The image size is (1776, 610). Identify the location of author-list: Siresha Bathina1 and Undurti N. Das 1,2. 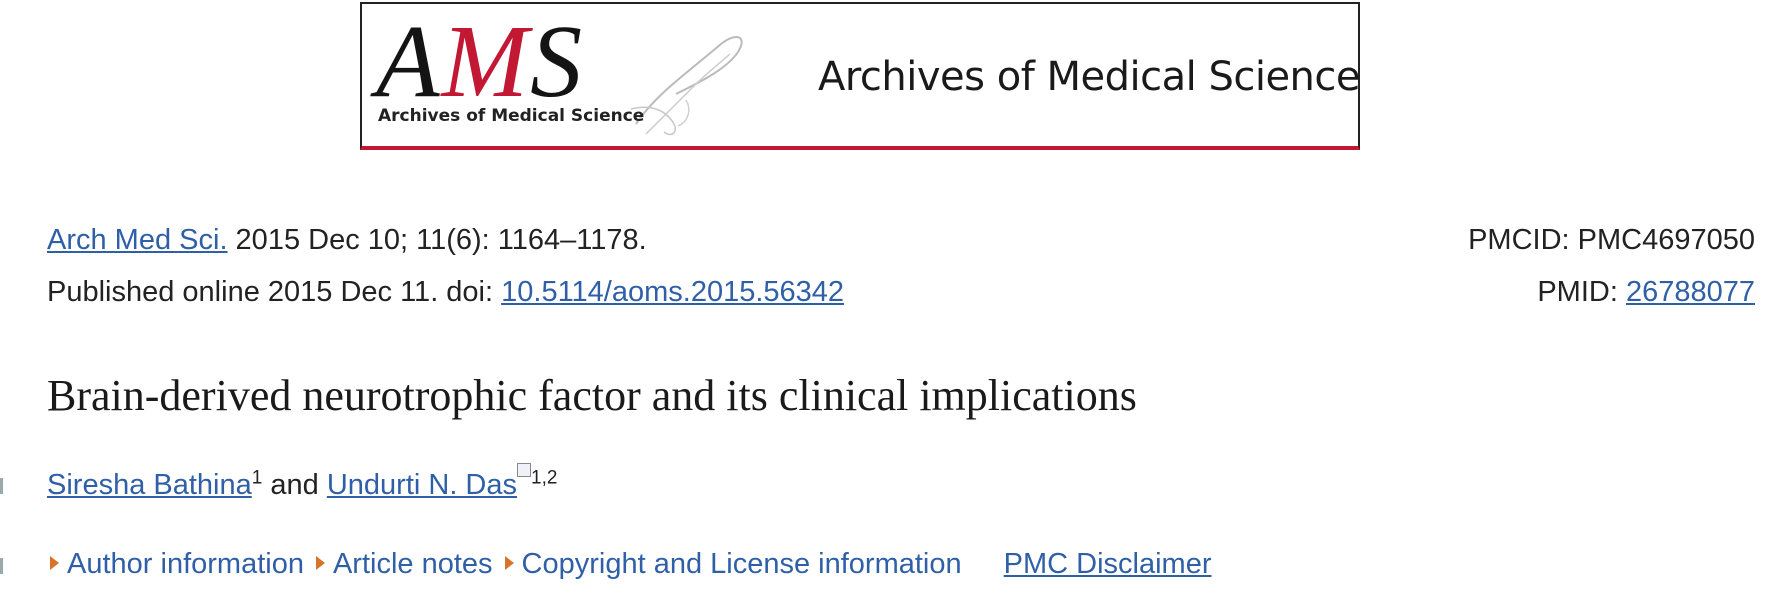
(302, 482).